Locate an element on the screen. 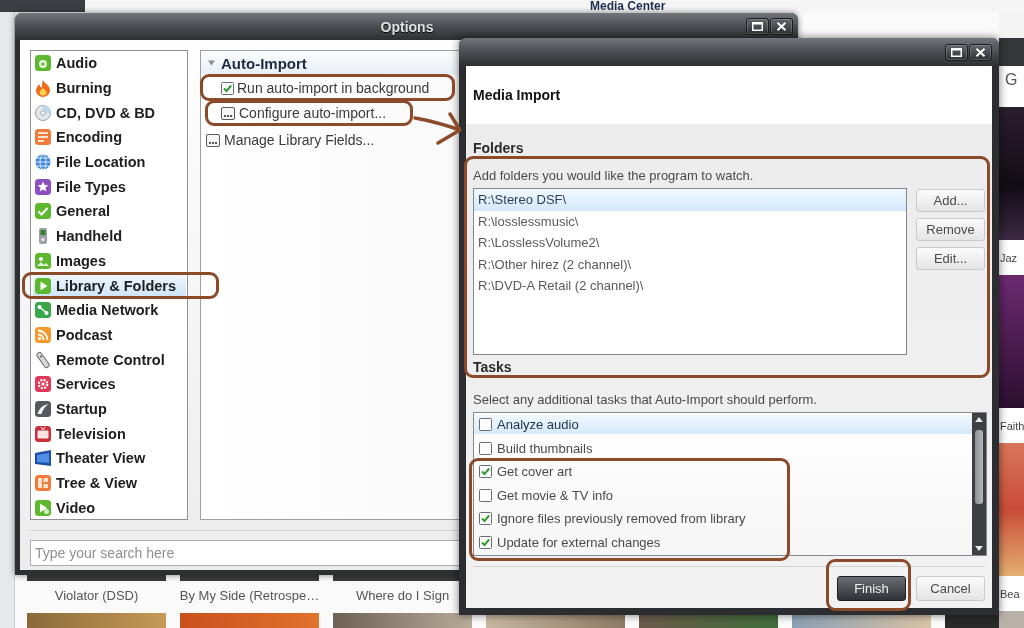  sidebar-item: Podcast is located at coordinates (109, 335).